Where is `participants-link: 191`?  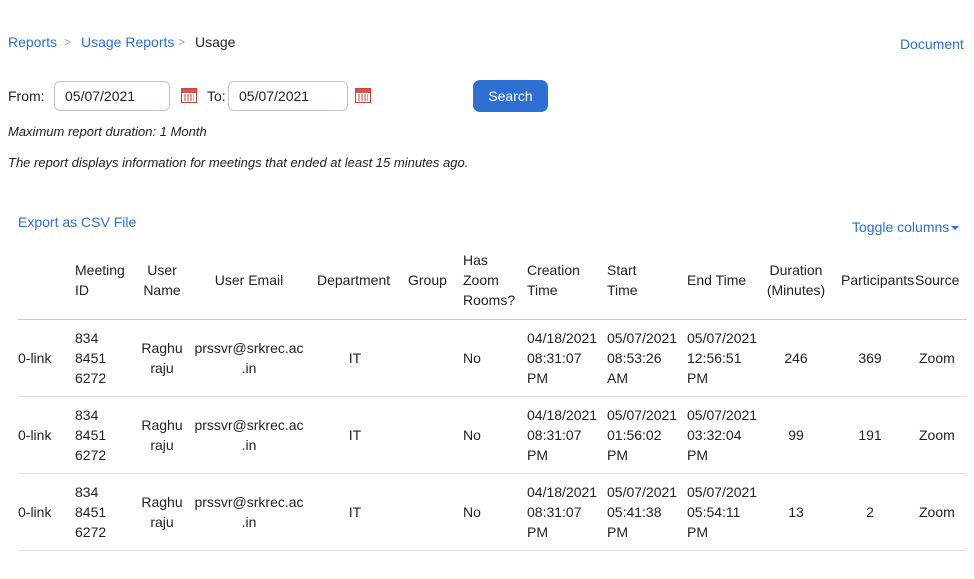 participants-link: 191 is located at coordinates (870, 435).